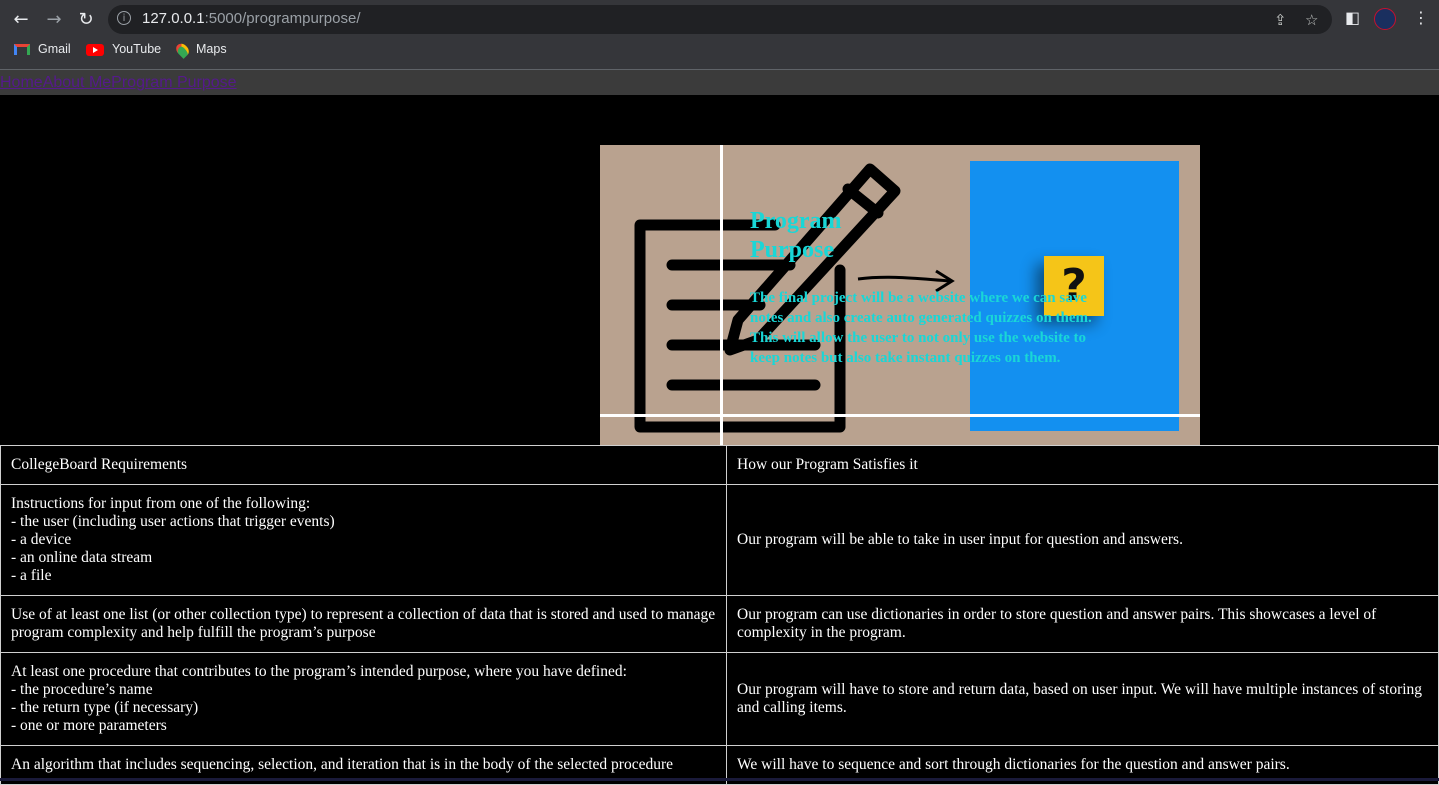  Describe the element at coordinates (1385, 19) in the screenshot. I see `profile-avatar` at that location.